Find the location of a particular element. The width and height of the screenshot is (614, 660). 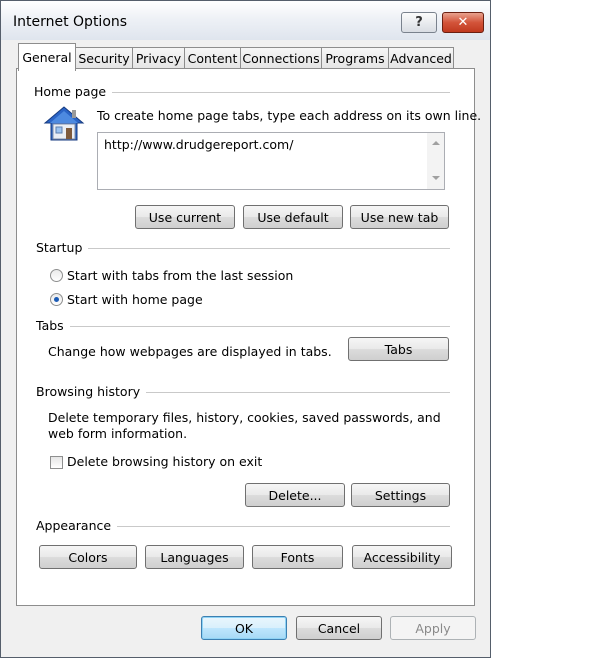

radio-tabs-last-session is located at coordinates (56, 275).